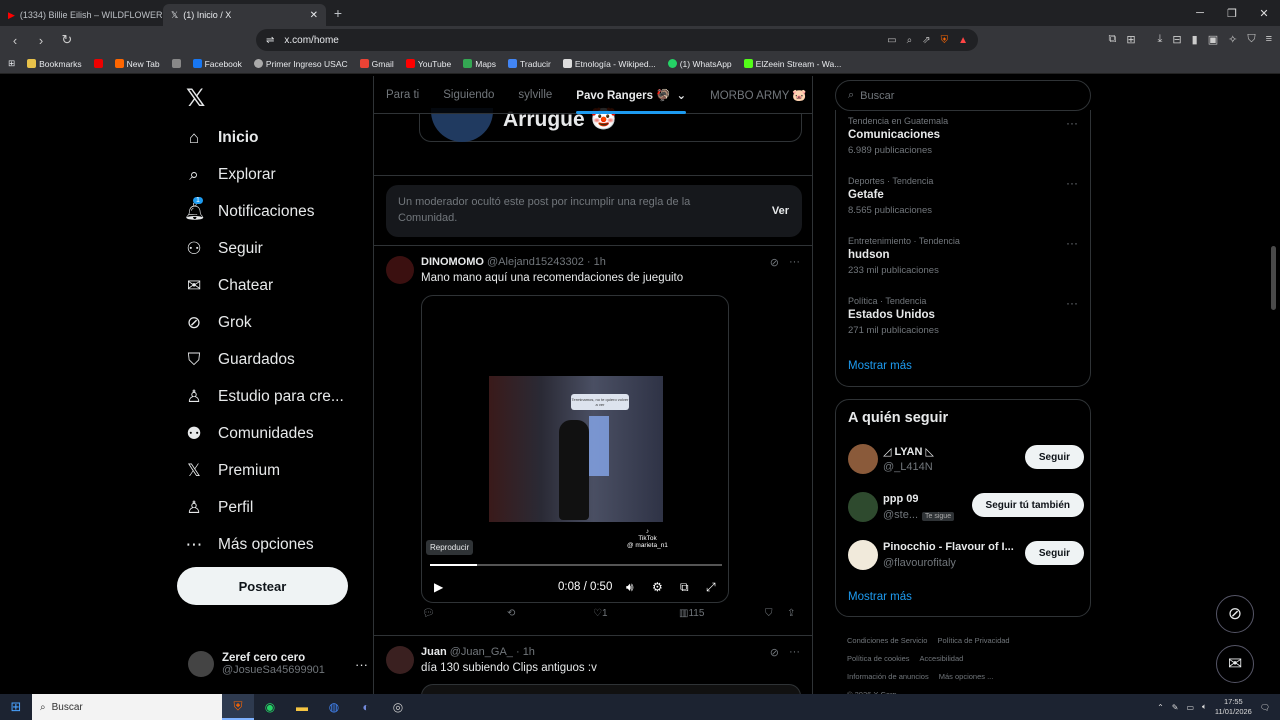 The image size is (1280, 720). I want to click on translate-icon: ⊞, so click(1130, 39).